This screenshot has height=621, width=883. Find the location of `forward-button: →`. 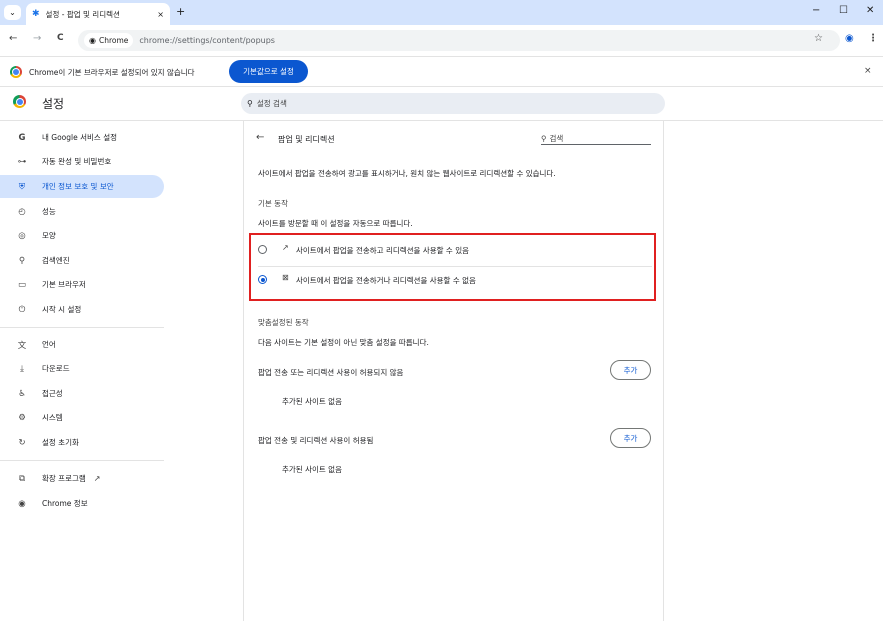

forward-button: → is located at coordinates (37, 38).